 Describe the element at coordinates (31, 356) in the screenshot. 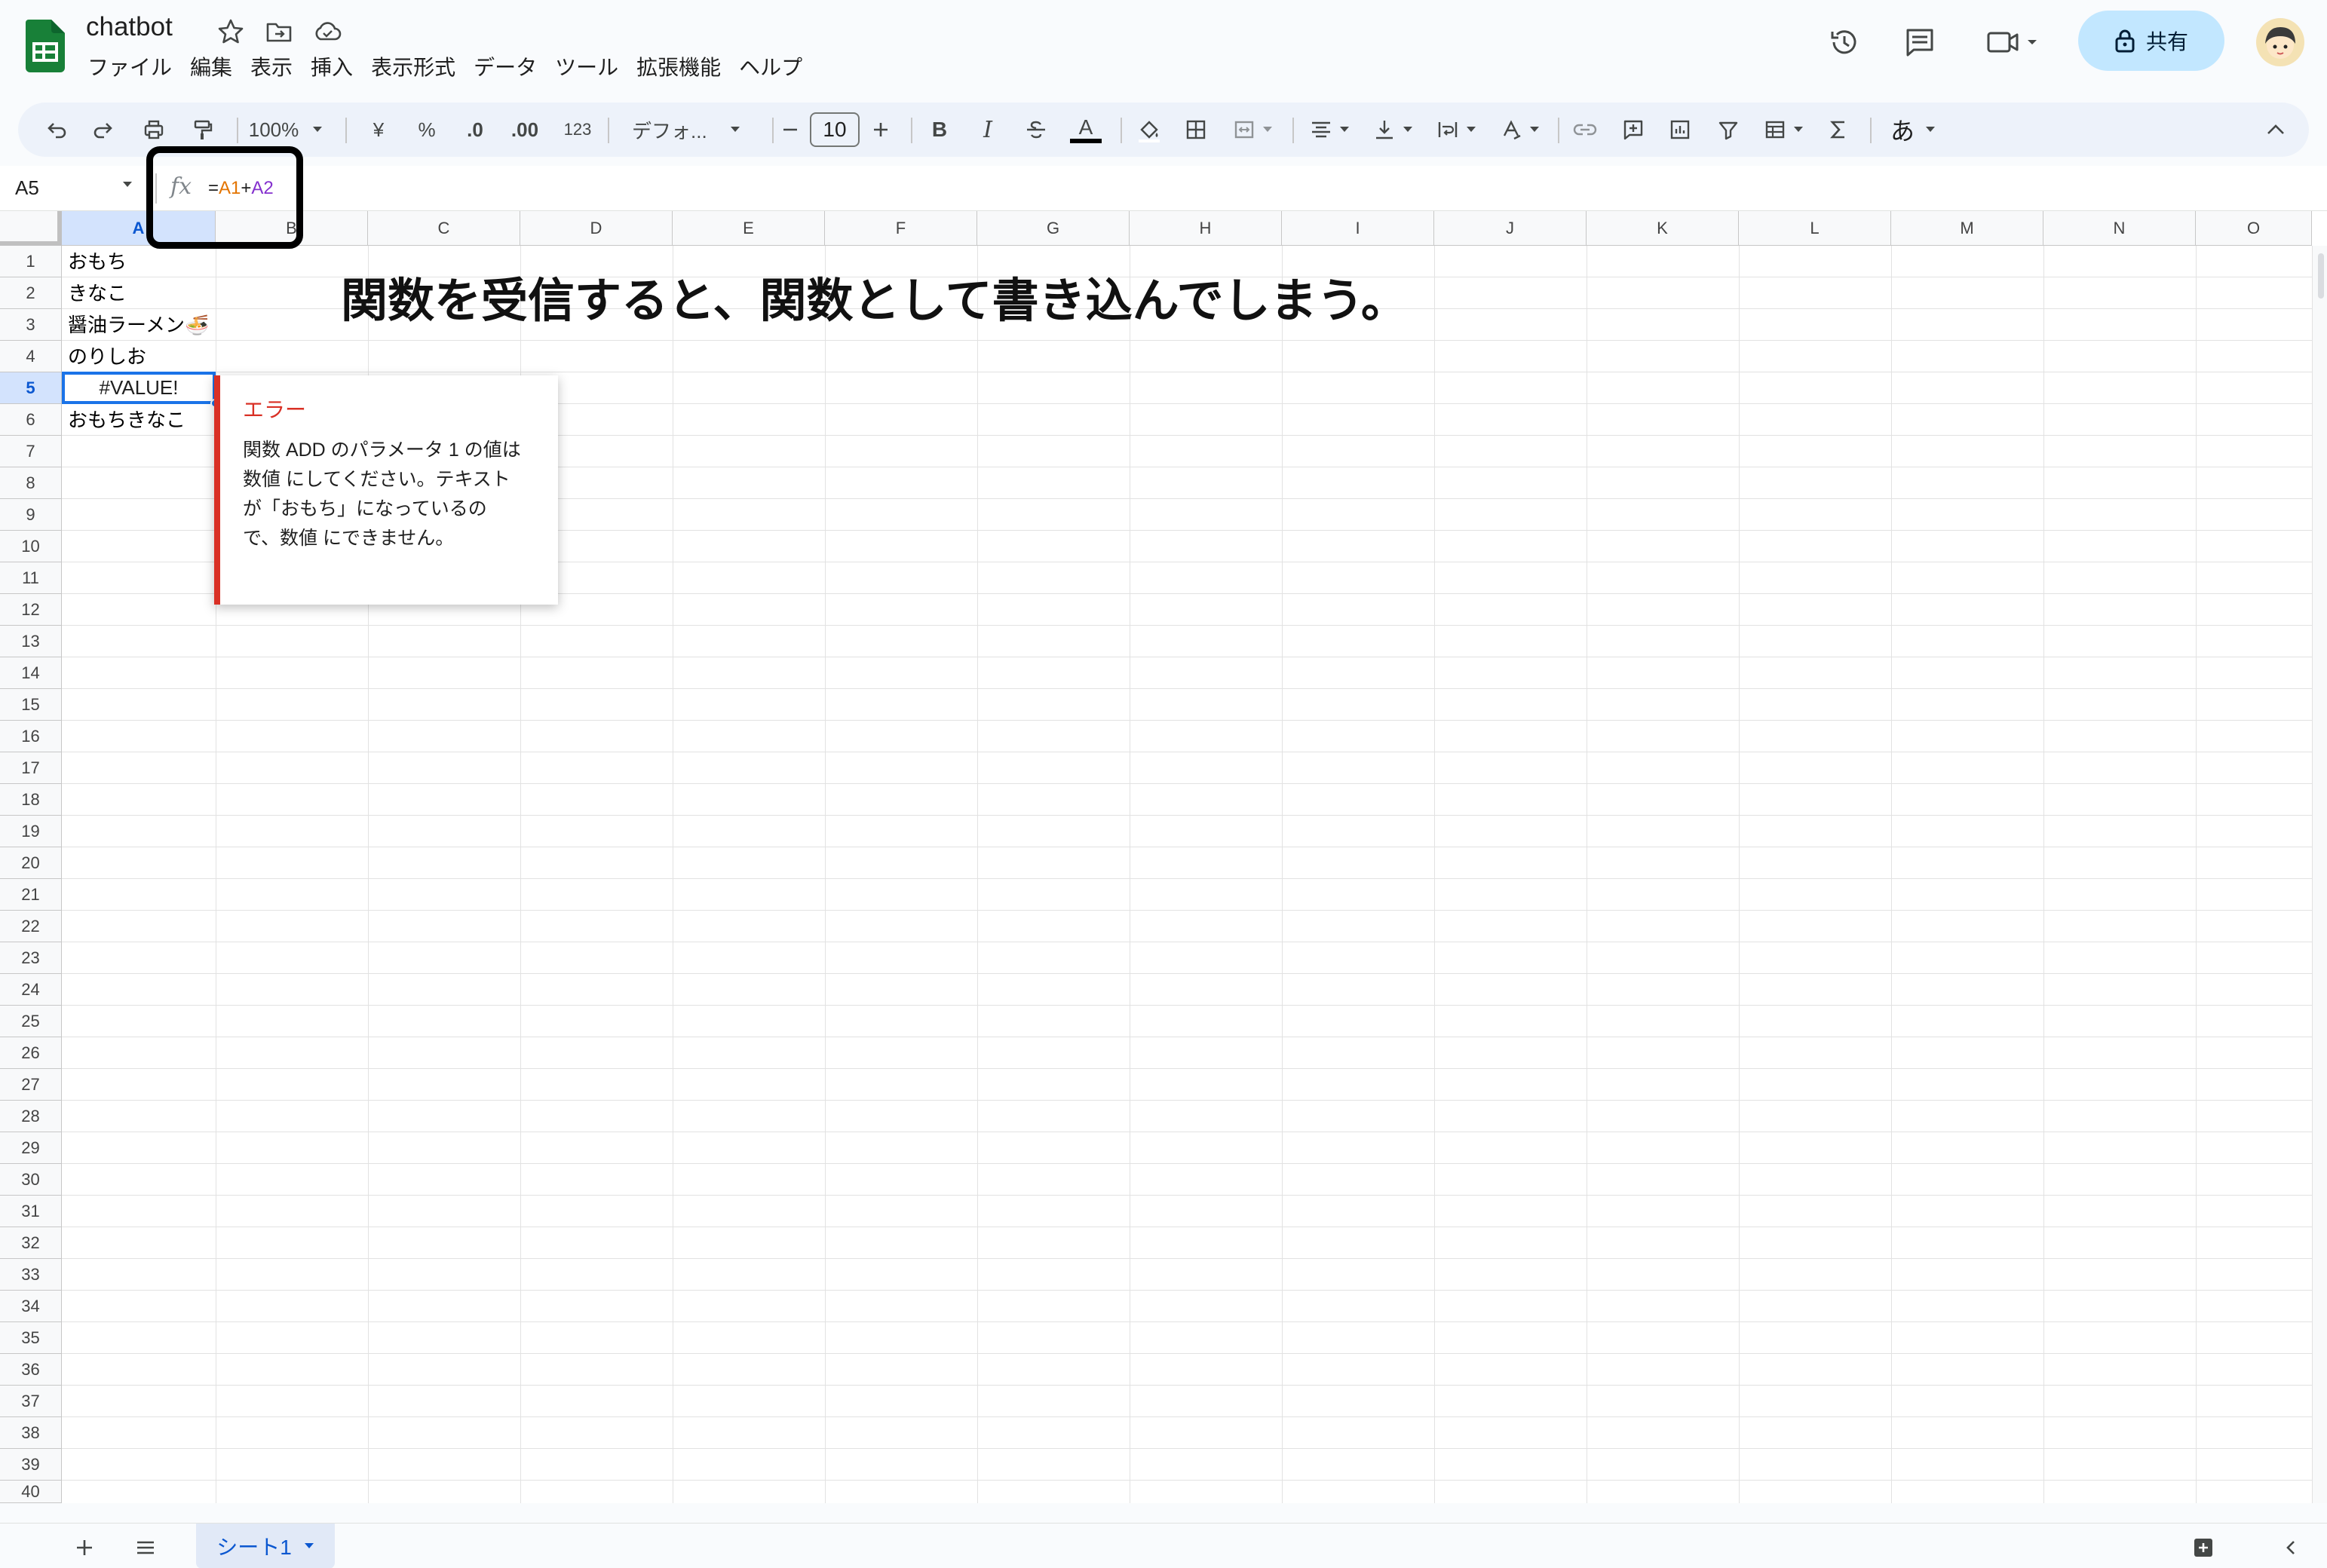

I see `row-header-4: 4` at that location.